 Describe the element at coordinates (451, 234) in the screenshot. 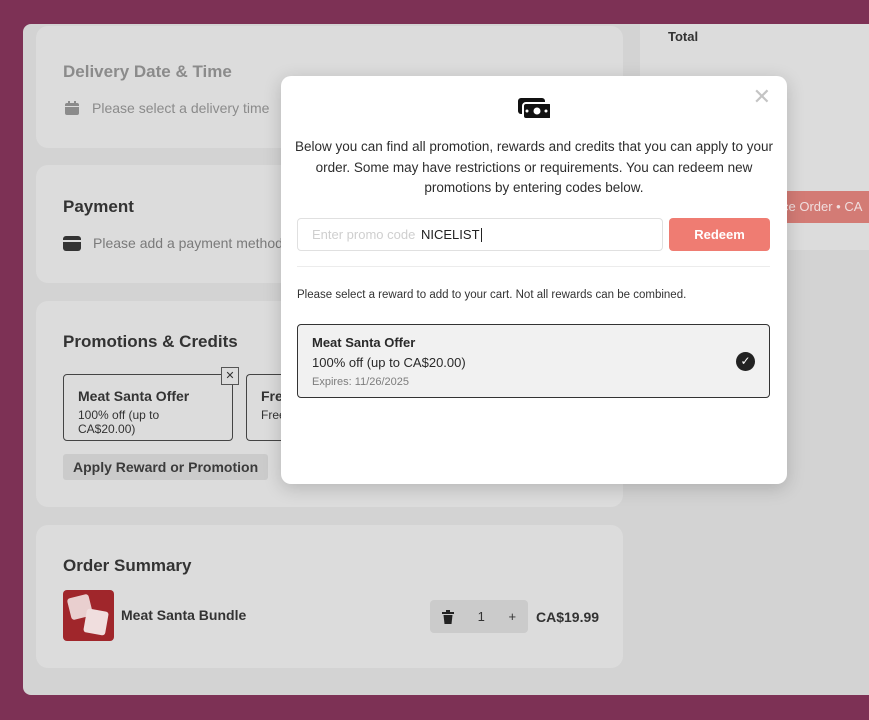

I see `promo-code-value: NICELIST` at that location.